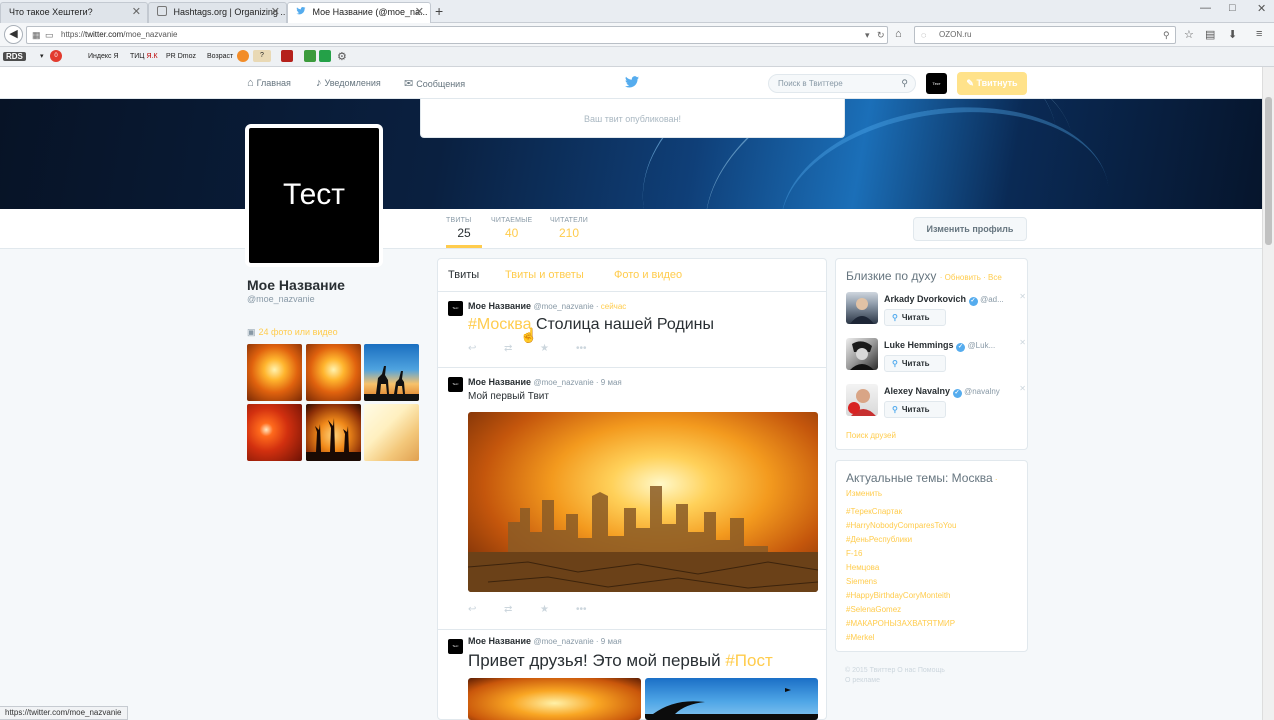  Describe the element at coordinates (881, 35) in the screenshot. I see `reload-icon: ↻` at that location.